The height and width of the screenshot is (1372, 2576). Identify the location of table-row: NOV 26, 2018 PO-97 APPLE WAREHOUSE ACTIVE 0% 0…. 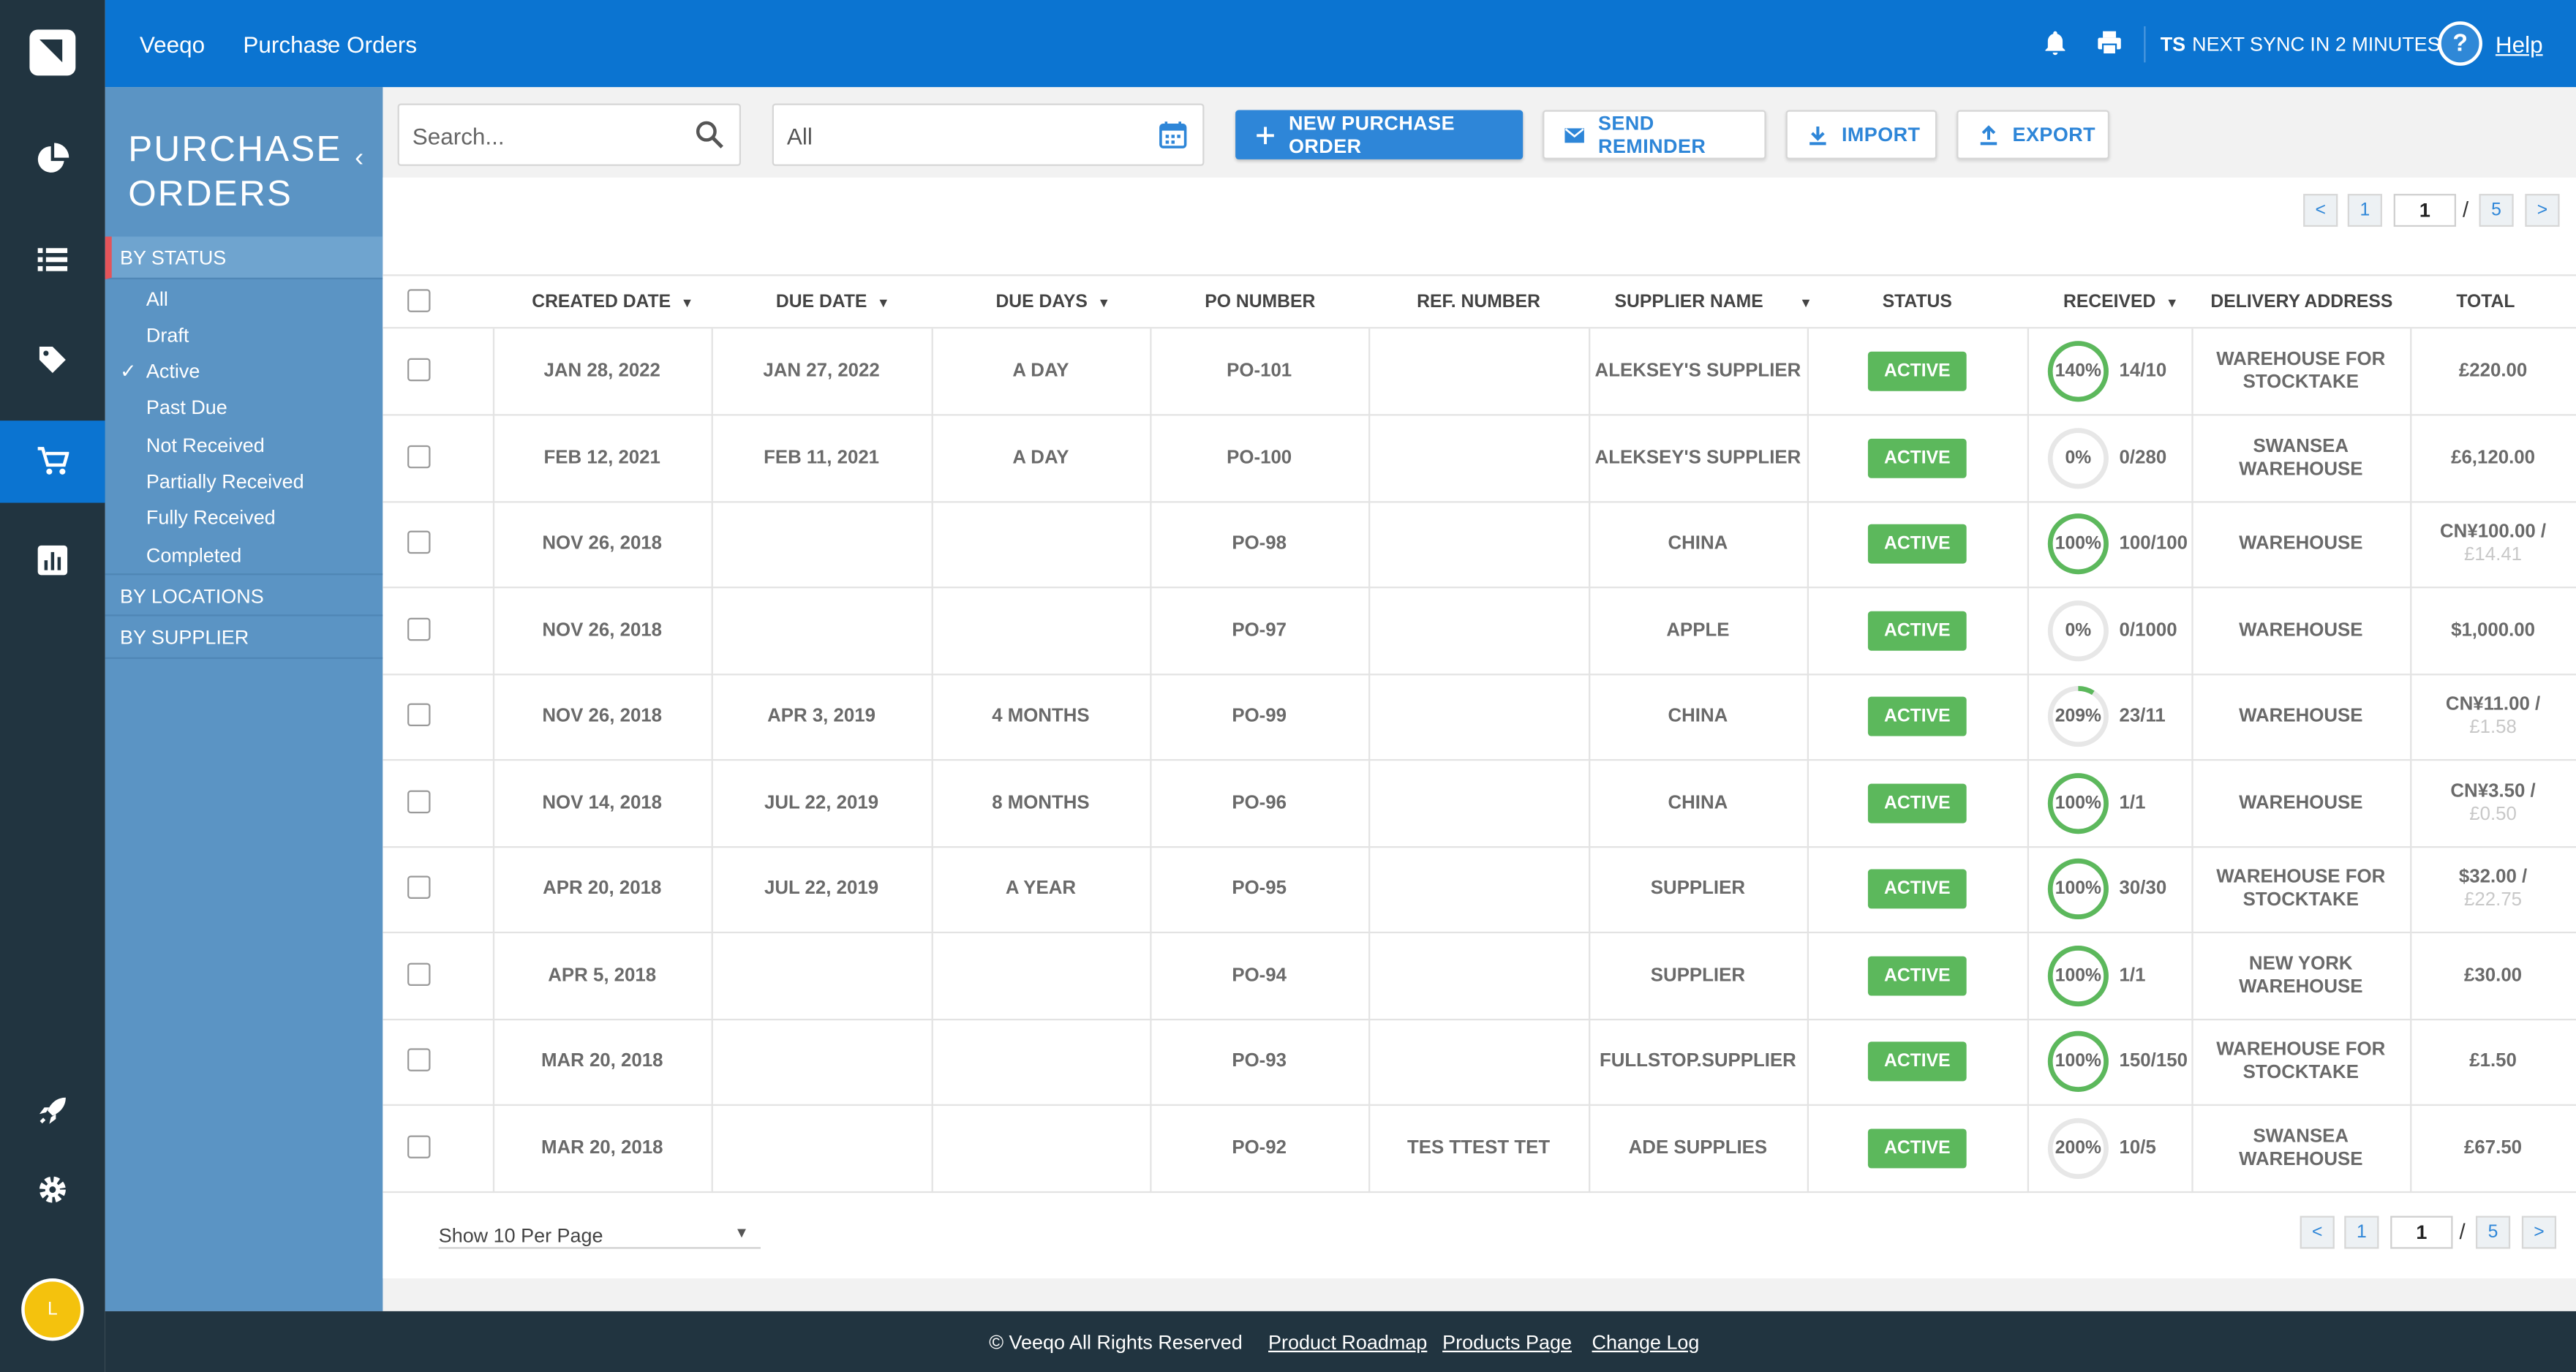
(1479, 631).